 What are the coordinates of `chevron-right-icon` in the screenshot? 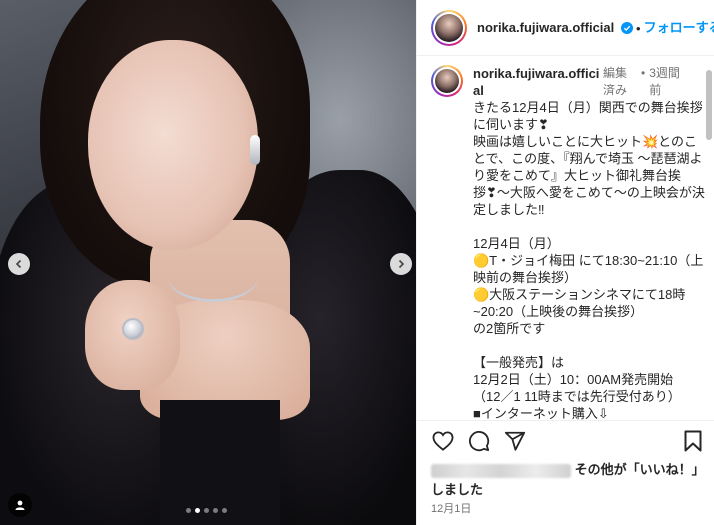 It's located at (401, 264).